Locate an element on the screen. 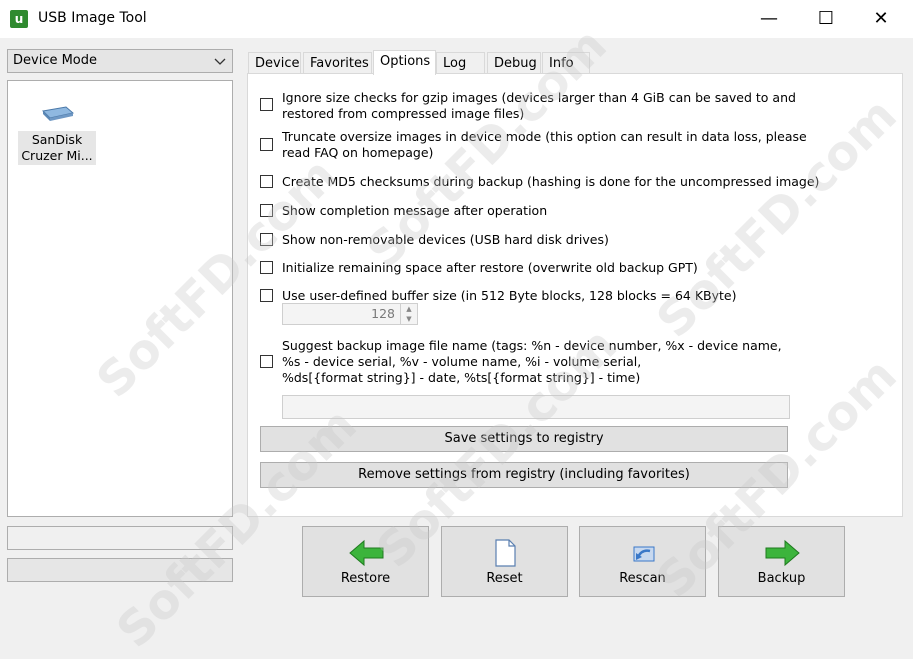 This screenshot has width=913, height=659. close-button: ✕ is located at coordinates (881, 19).